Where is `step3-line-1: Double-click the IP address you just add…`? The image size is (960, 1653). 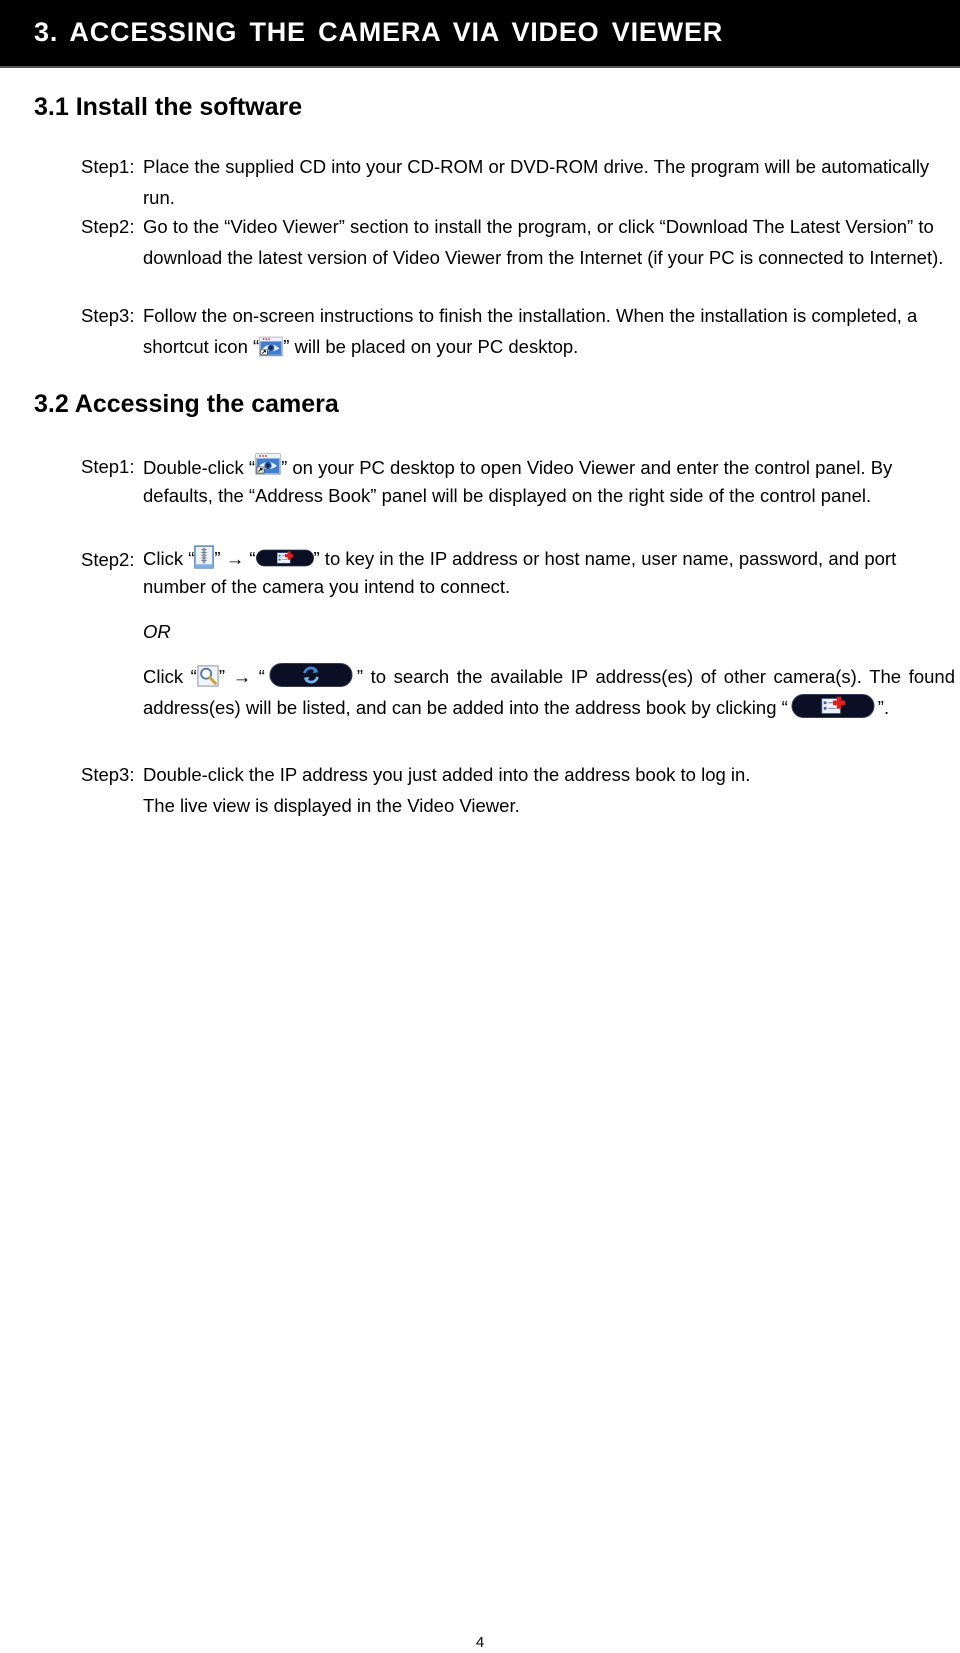 step3-line-1: Double-click the IP address you just add… is located at coordinates (447, 774).